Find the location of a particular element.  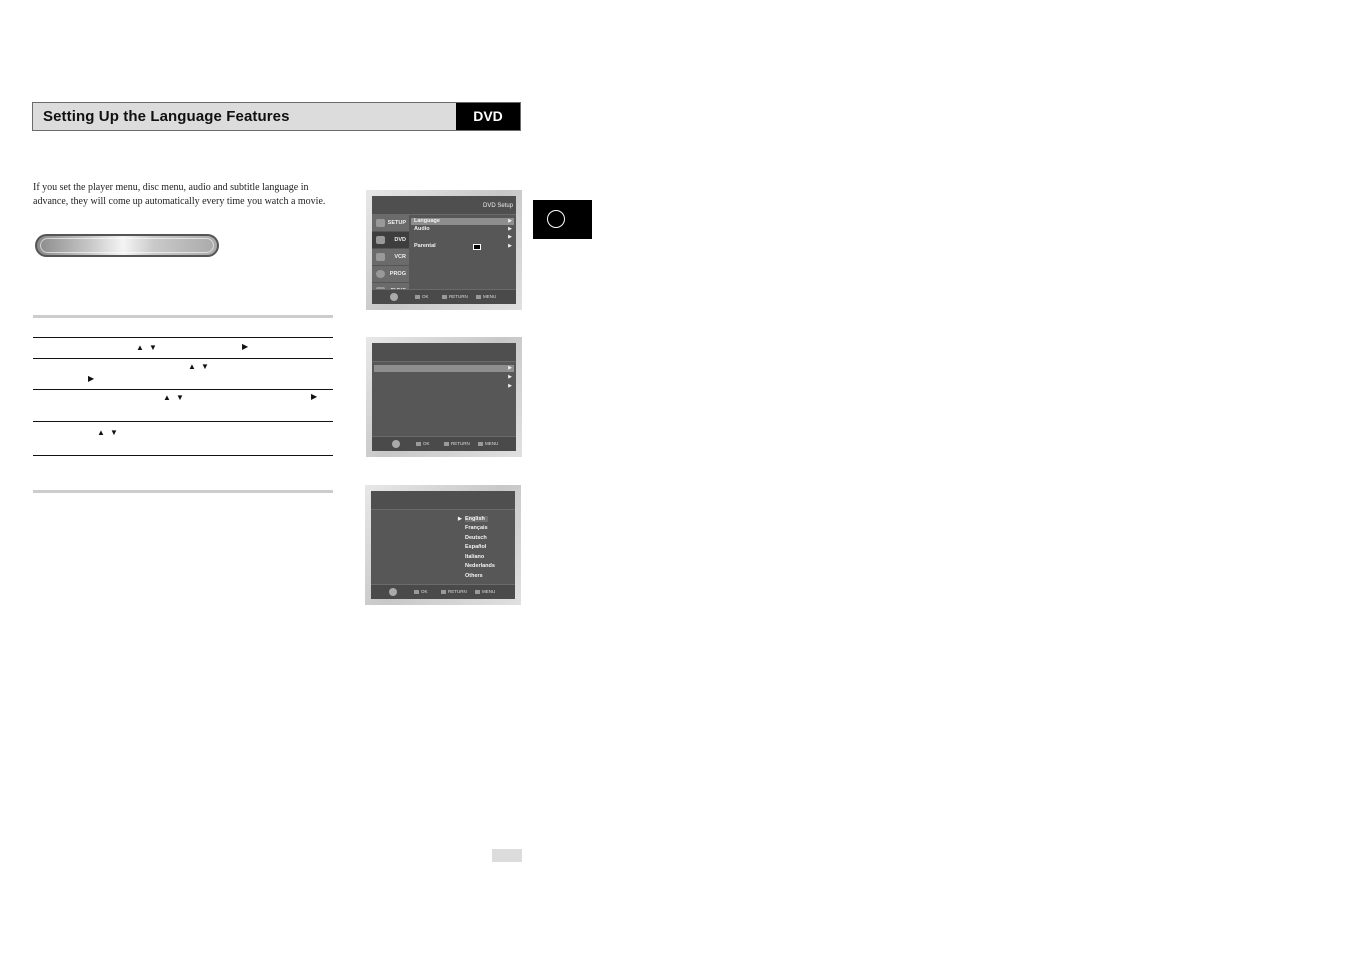

step-1: ▲ ▼ ▶ is located at coordinates (183, 348).